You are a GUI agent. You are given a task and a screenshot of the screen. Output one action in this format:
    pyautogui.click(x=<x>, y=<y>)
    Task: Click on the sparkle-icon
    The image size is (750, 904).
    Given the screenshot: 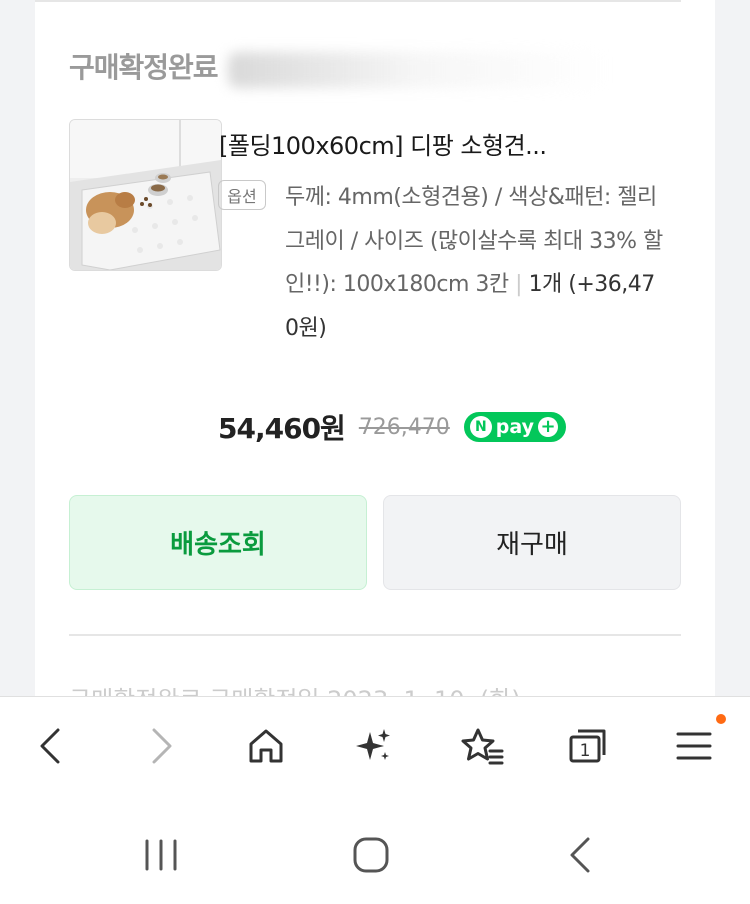 What is the action you would take?
    pyautogui.click(x=374, y=746)
    